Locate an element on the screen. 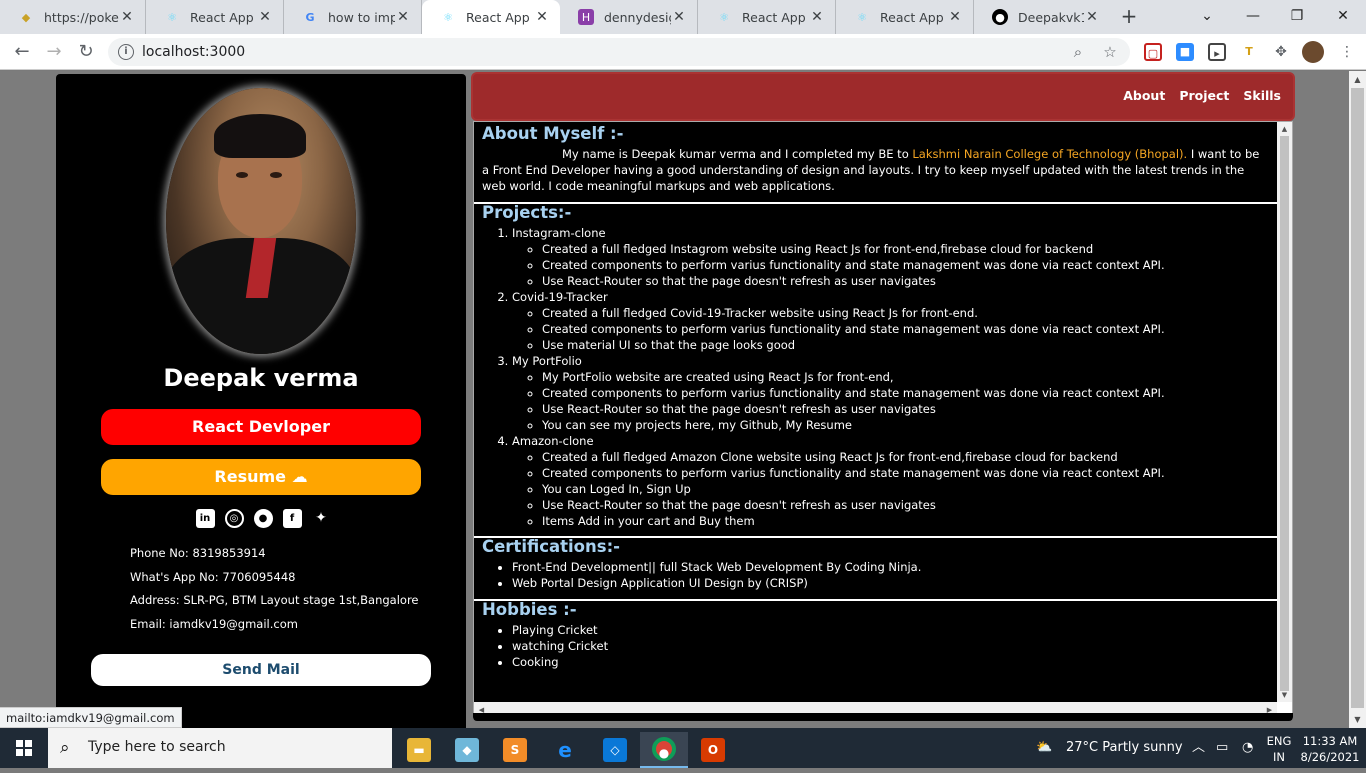 The width and height of the screenshot is (1366, 773). send-mail-button: Send Mail is located at coordinates (261, 670).